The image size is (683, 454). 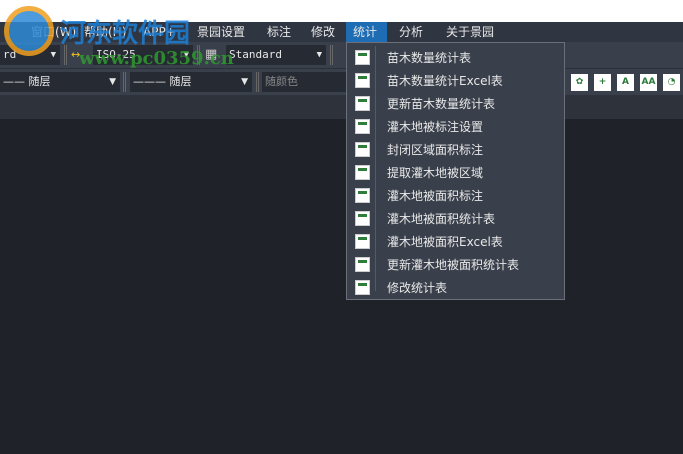 What do you see at coordinates (76, 54) in the screenshot?
I see `dimension-style-icon: ↔` at bounding box center [76, 54].